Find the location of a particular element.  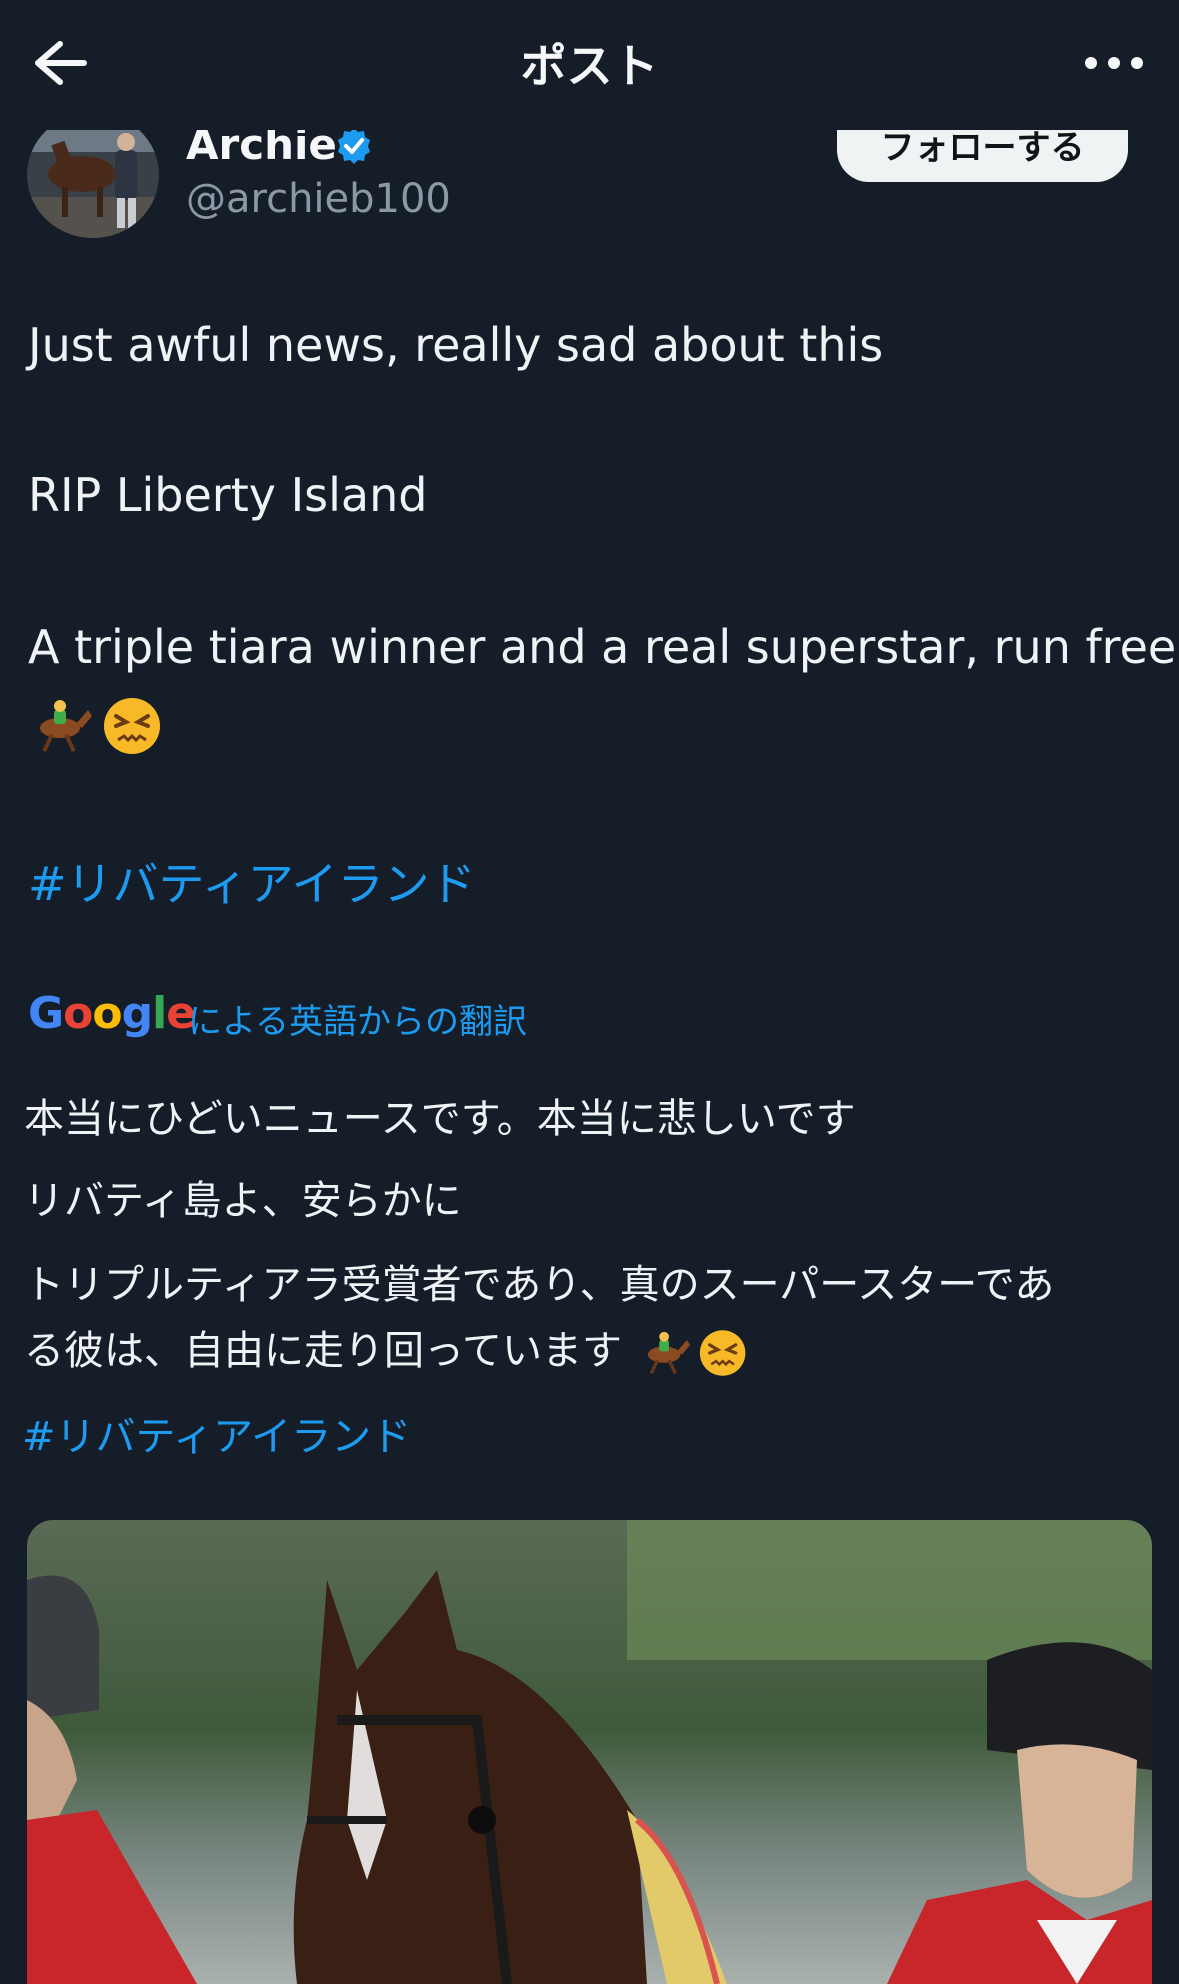

top-bar: ポスト is located at coordinates (589, 65).